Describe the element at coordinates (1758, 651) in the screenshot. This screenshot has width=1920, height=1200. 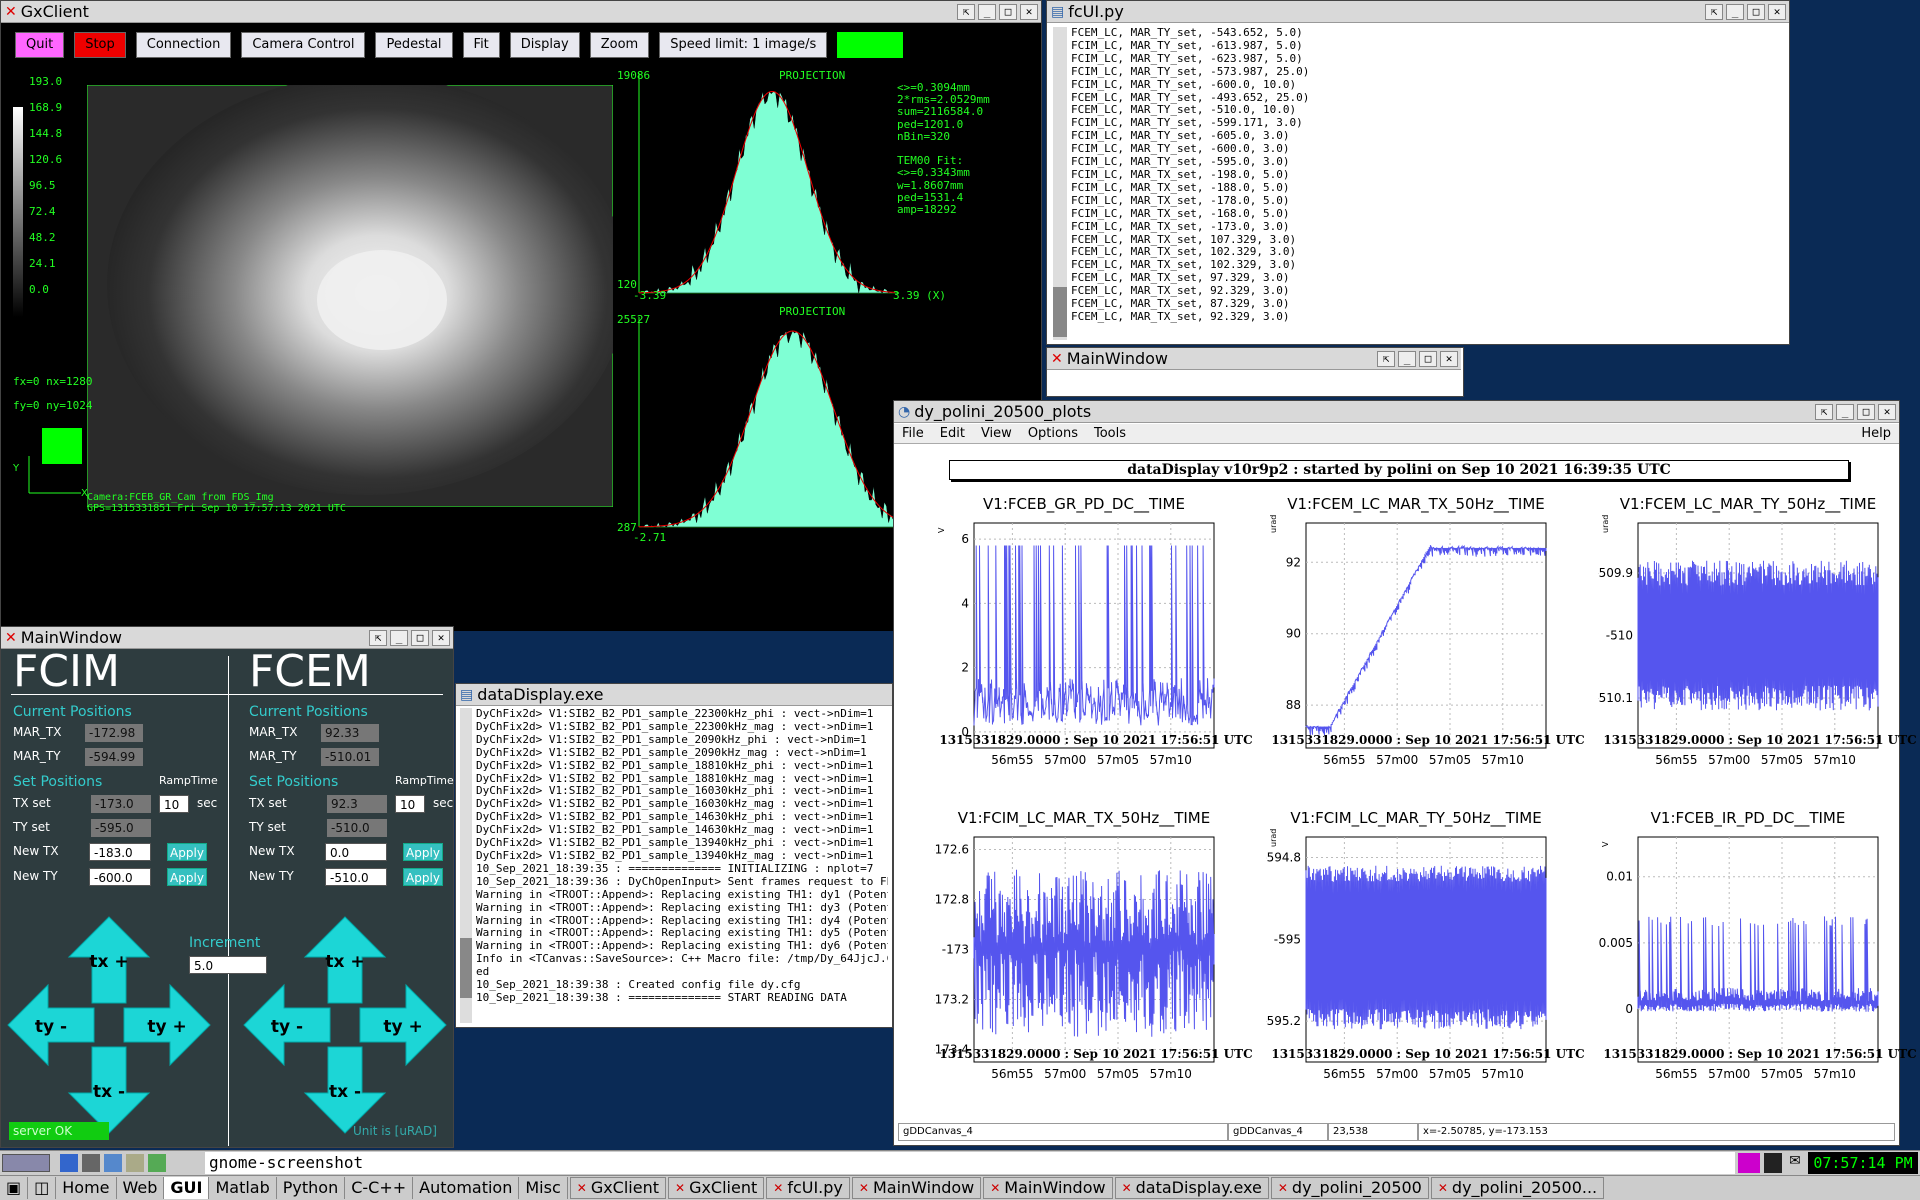
I see `time-series-plot: -509.9 -510 -510.1 56m55 57m00 57m05 57m10 urad` at that location.